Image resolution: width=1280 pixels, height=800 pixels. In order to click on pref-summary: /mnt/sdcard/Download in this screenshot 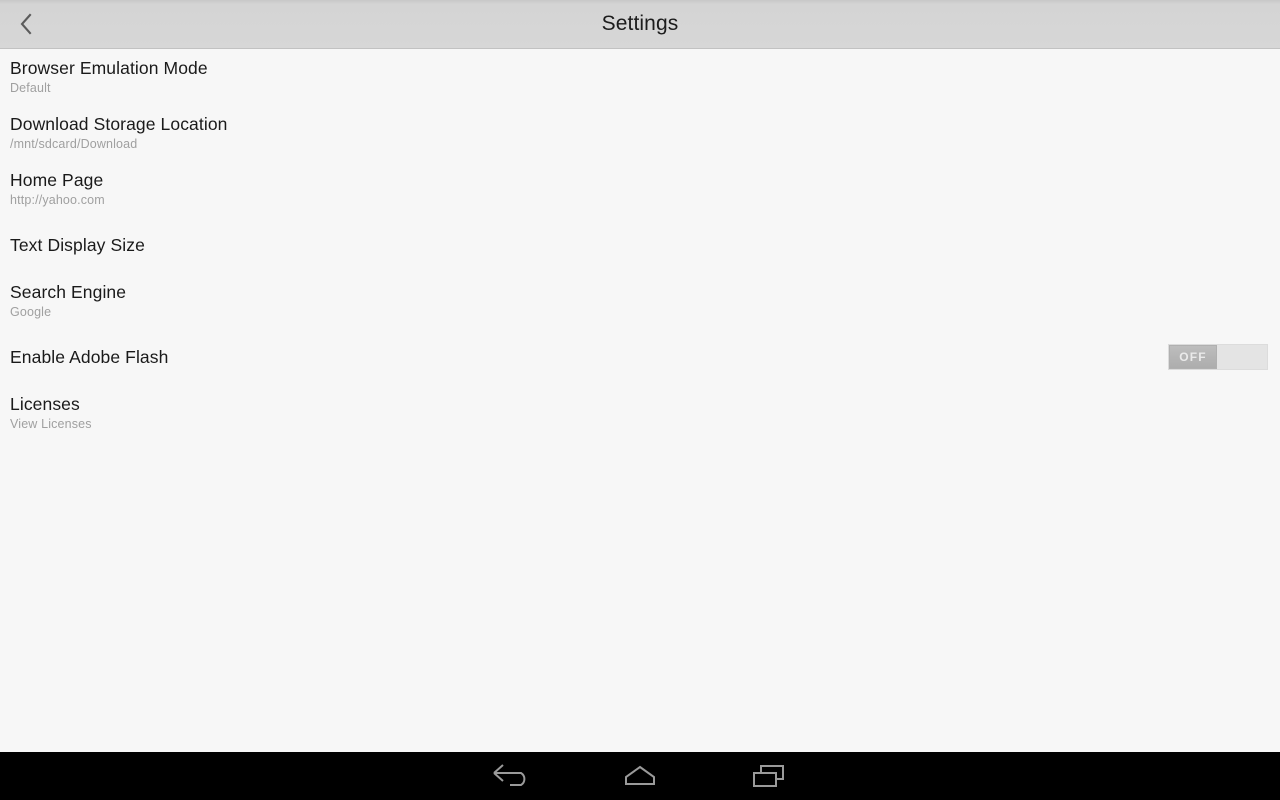, I will do `click(74, 144)`.